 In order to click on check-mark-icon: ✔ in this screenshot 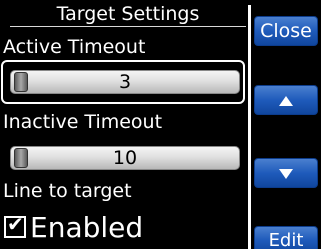, I will do `click(15, 224)`.